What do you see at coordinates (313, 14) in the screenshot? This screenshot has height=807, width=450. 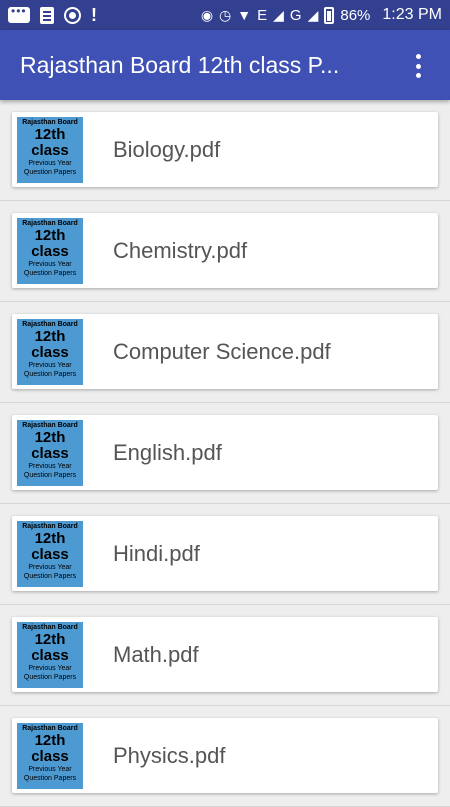 I see `signal-icon-2: ◢` at bounding box center [313, 14].